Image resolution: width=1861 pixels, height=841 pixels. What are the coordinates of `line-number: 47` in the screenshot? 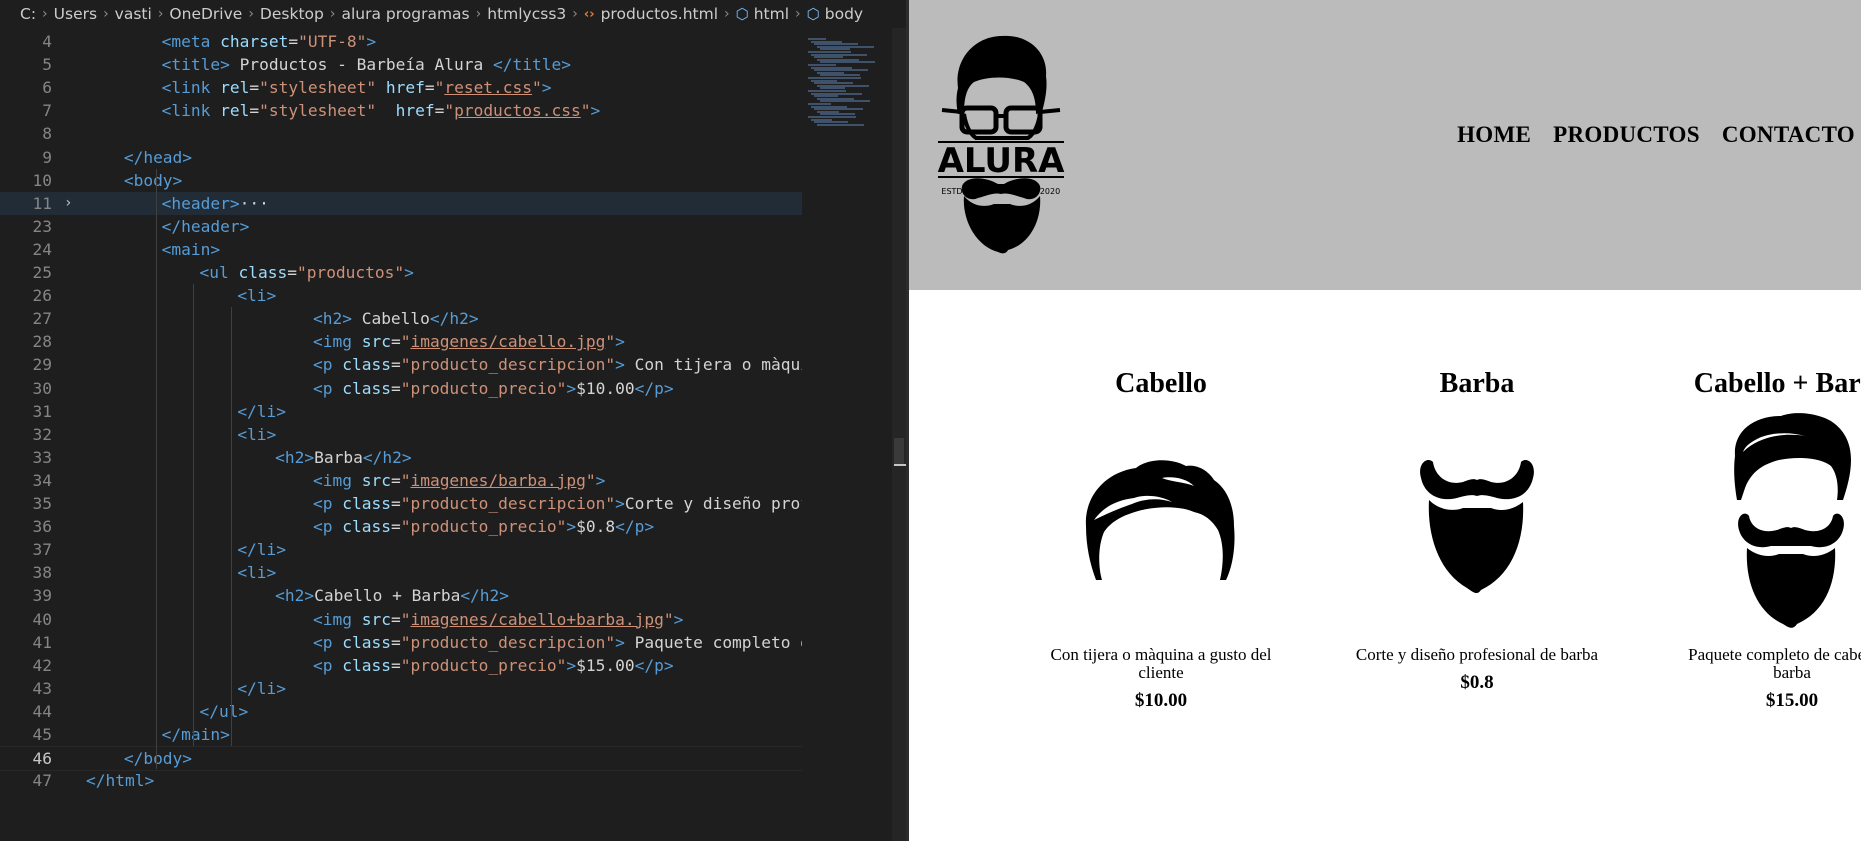 It's located at (42, 781).